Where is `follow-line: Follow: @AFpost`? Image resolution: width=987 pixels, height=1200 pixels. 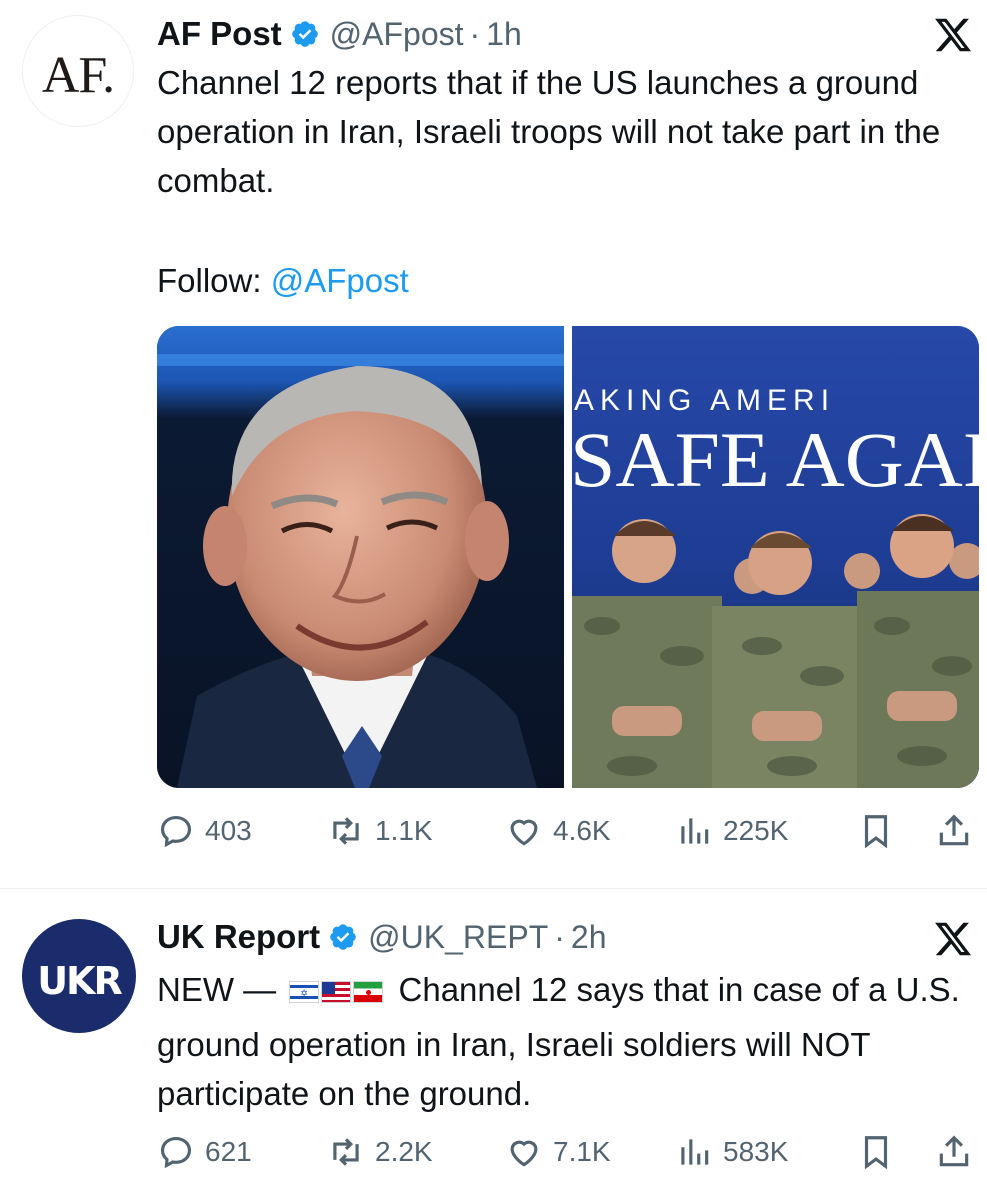 follow-line: Follow: @AFpost is located at coordinates (283, 280).